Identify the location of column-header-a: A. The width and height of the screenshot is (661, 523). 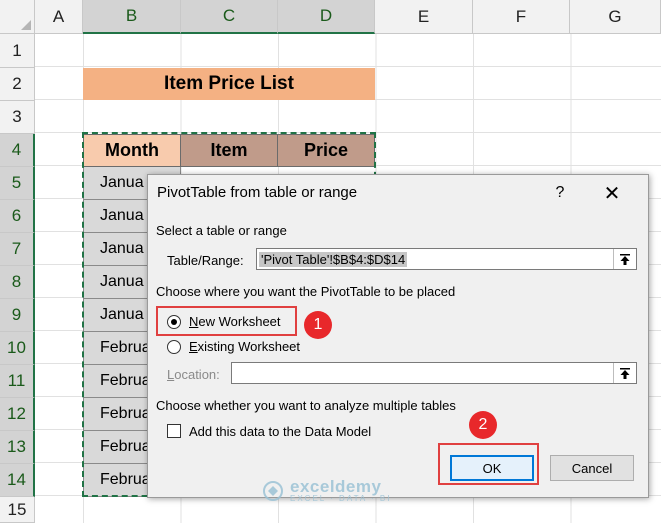
(59, 17).